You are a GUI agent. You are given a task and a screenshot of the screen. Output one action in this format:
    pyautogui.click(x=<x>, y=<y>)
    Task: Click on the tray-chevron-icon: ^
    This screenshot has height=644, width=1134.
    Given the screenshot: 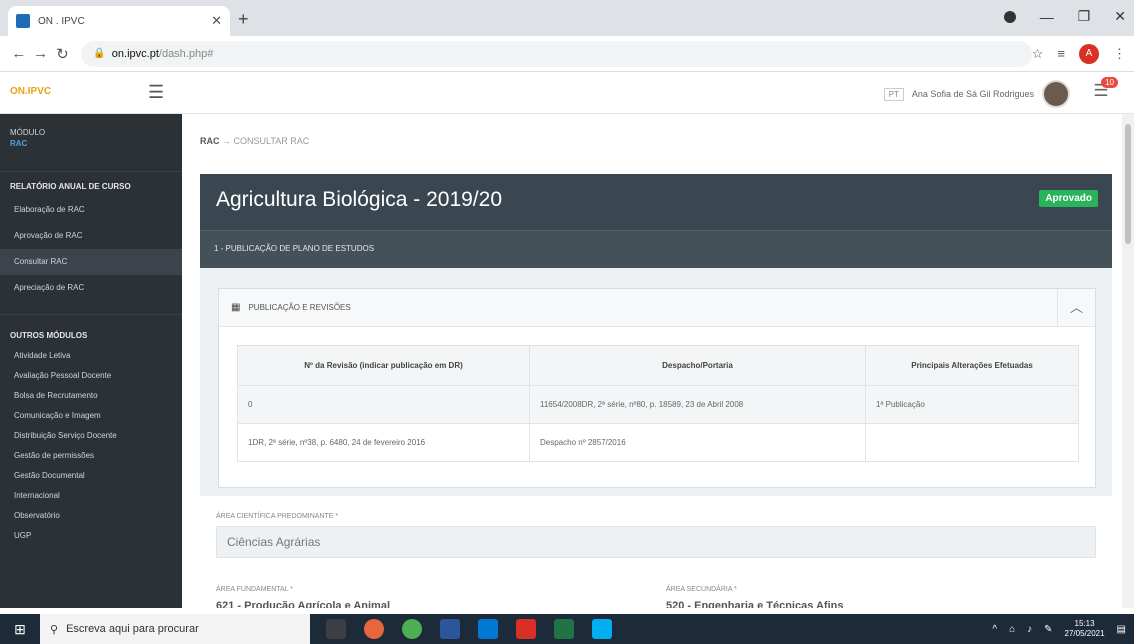 What is the action you would take?
    pyautogui.click(x=994, y=629)
    